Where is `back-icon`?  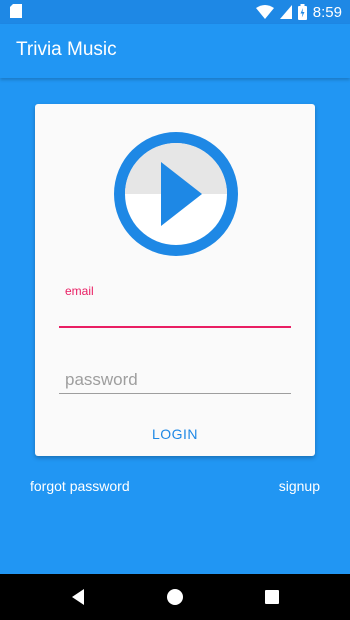
back-icon is located at coordinates (78, 597).